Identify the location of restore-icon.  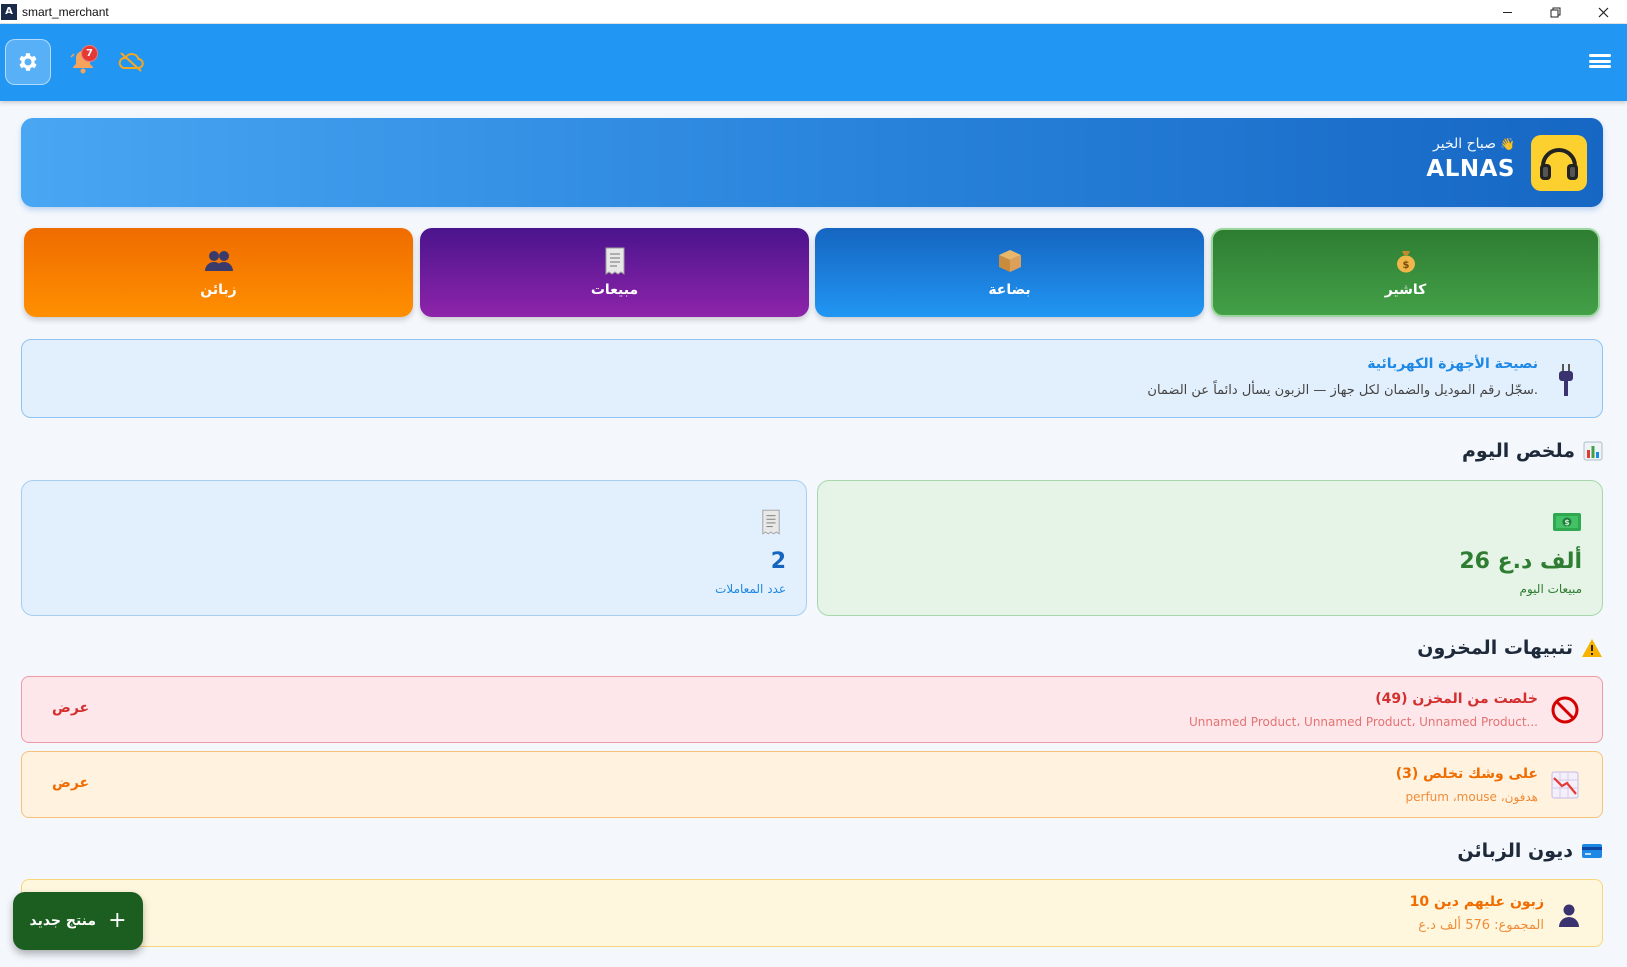
(1555, 12).